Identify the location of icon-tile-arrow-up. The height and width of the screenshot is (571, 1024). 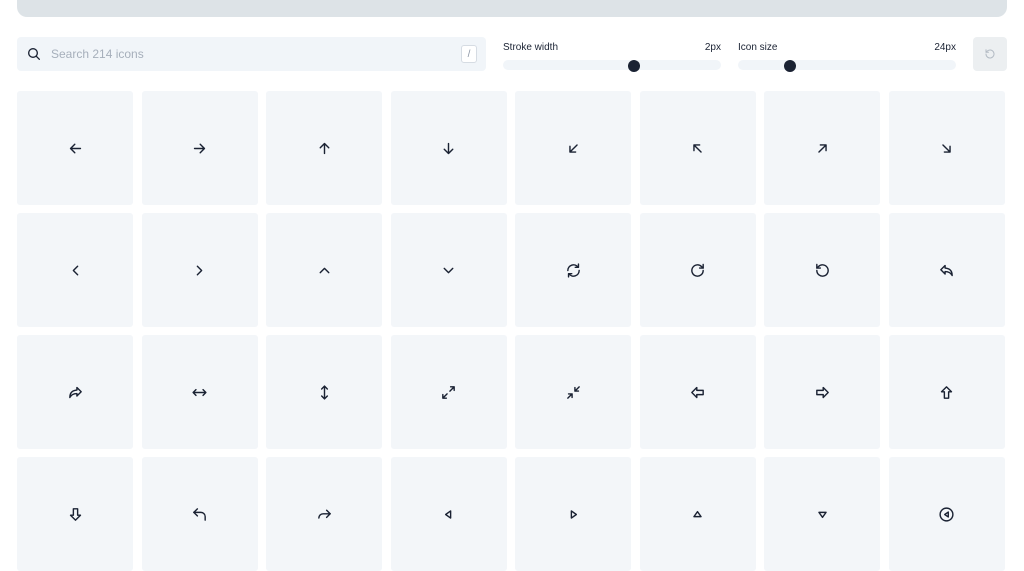
(324, 148).